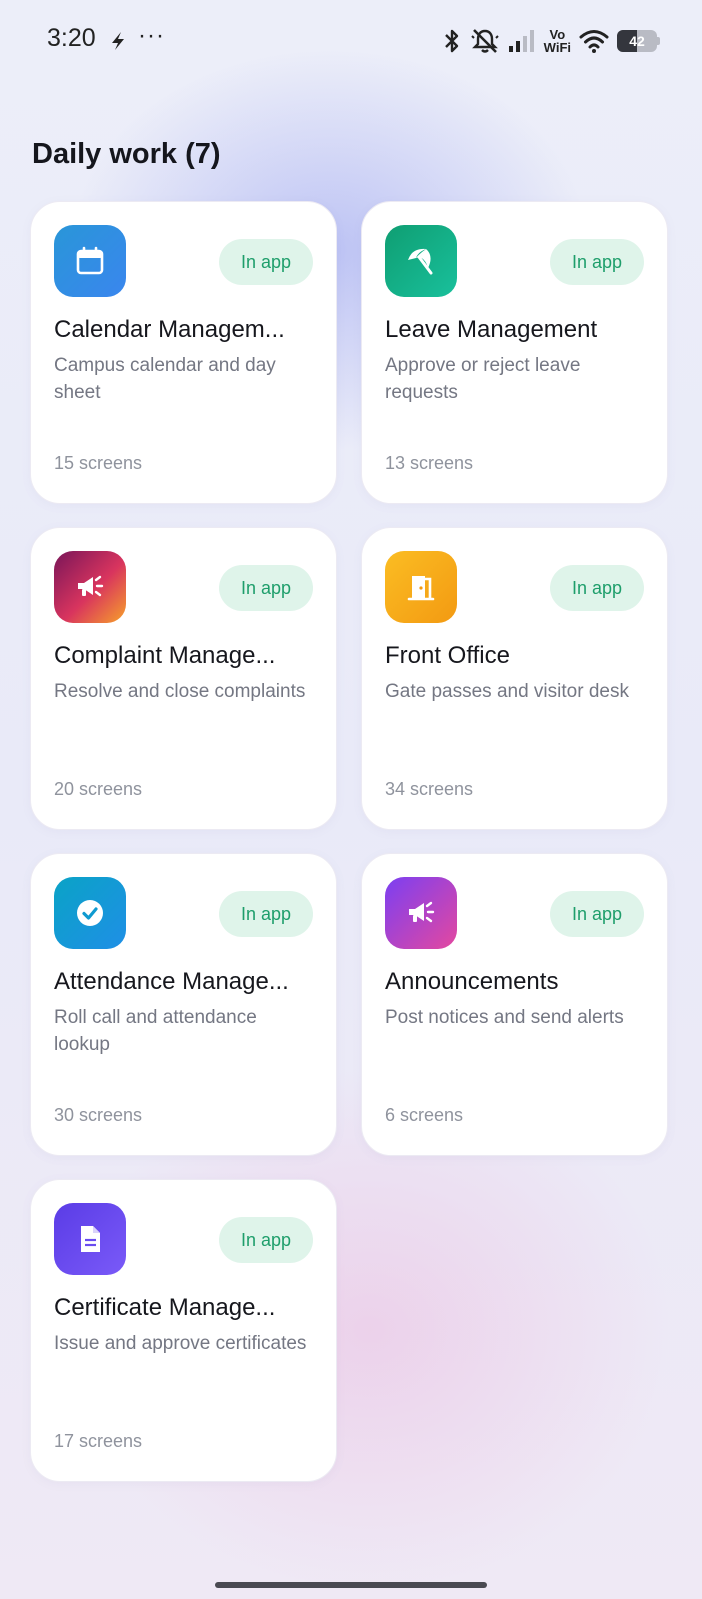 Image resolution: width=702 pixels, height=1599 pixels. I want to click on card-screen-count: 13 screens, so click(429, 463).